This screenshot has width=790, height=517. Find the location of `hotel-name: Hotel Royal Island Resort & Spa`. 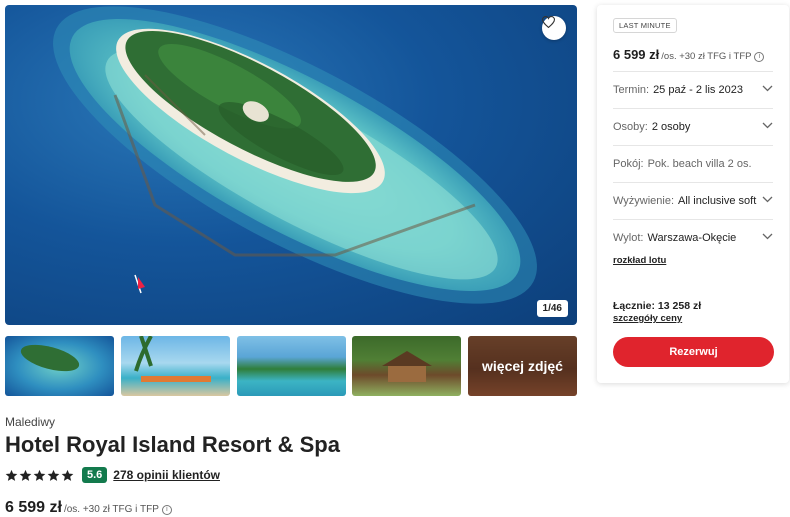

hotel-name: Hotel Royal Island Resort & Spa is located at coordinates (172, 444).